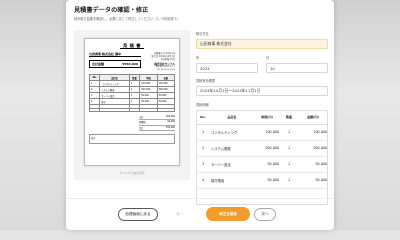 This screenshot has height=240, width=400. What do you see at coordinates (268, 58) in the screenshot?
I see `month-label: 月` at bounding box center [268, 58].